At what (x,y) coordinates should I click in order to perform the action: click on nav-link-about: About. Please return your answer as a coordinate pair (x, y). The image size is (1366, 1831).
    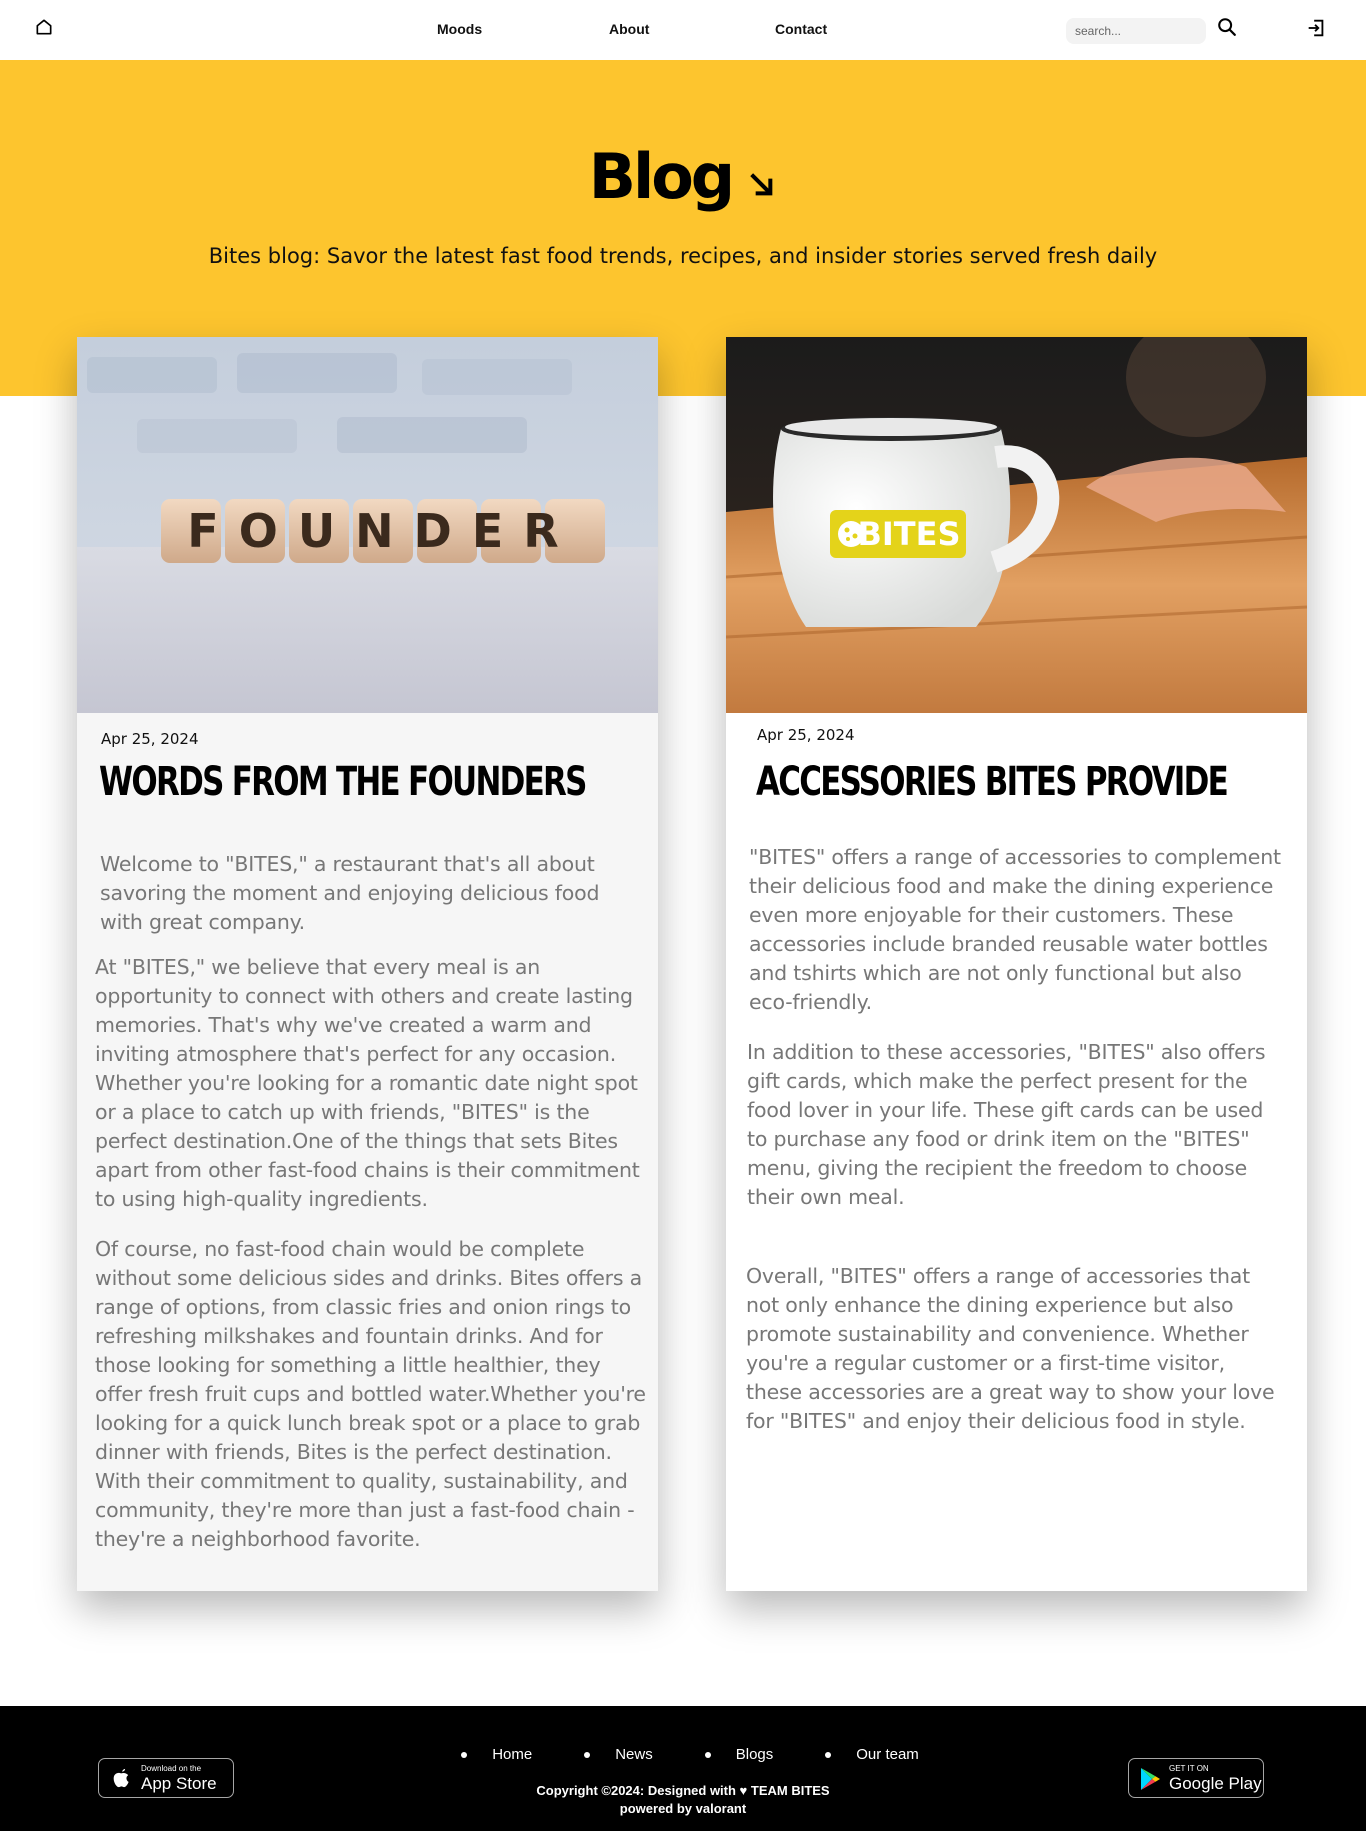
    Looking at the image, I should click on (629, 29).